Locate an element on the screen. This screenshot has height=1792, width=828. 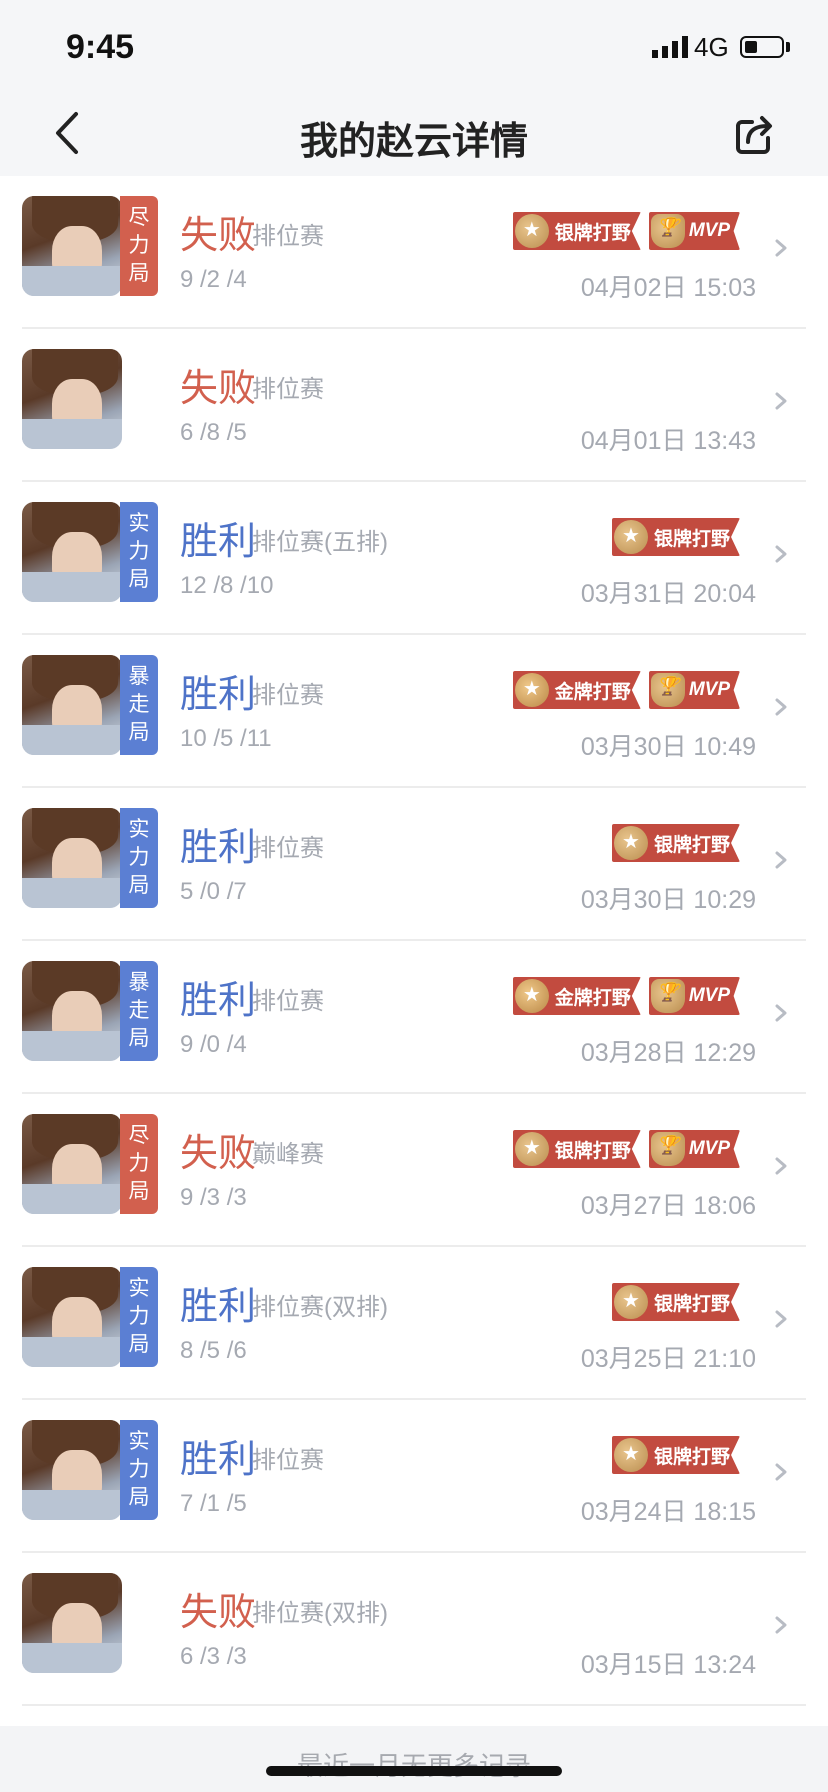
match-mode: 排位赛(双排) is located at coordinates (320, 1613).